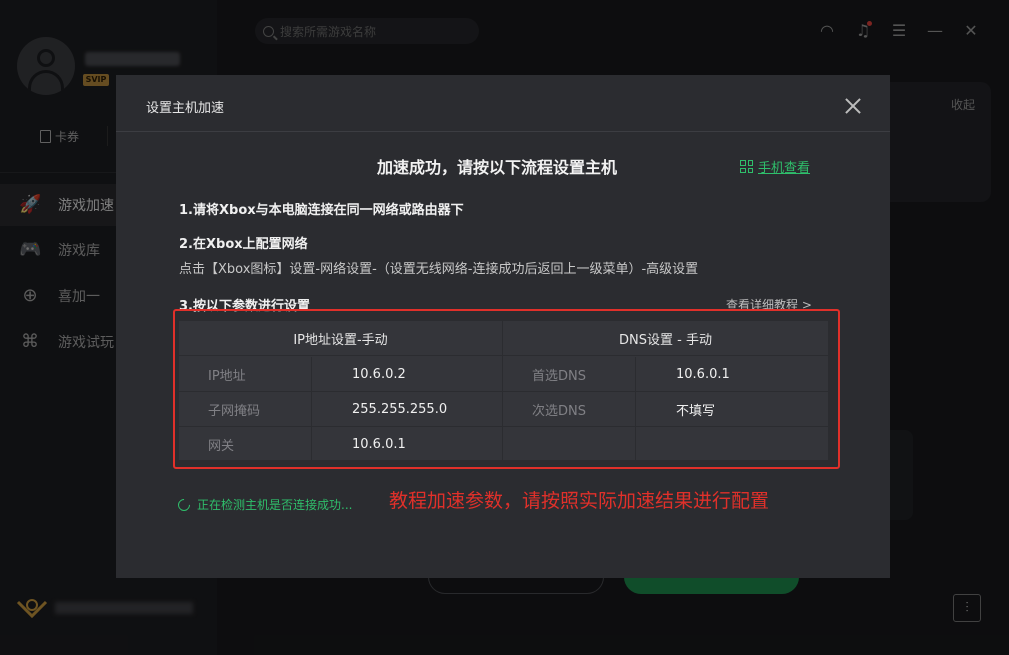  What do you see at coordinates (579, 501) in the screenshot?
I see `annotation-note: 教程加速参数，请按照实际加速结果进行配置` at bounding box center [579, 501].